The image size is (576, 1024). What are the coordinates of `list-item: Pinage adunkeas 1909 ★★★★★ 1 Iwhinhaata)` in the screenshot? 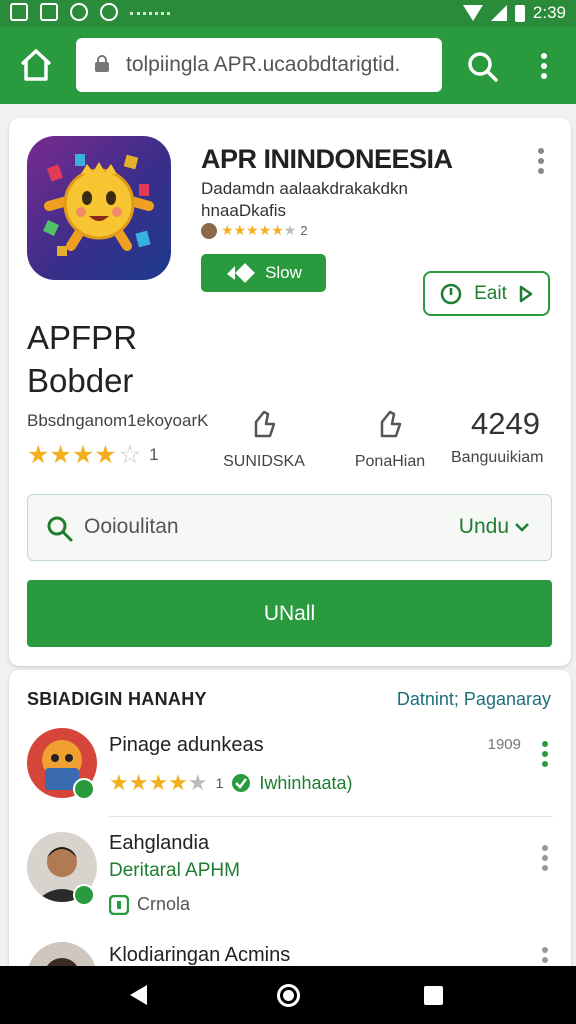 It's located at (290, 773).